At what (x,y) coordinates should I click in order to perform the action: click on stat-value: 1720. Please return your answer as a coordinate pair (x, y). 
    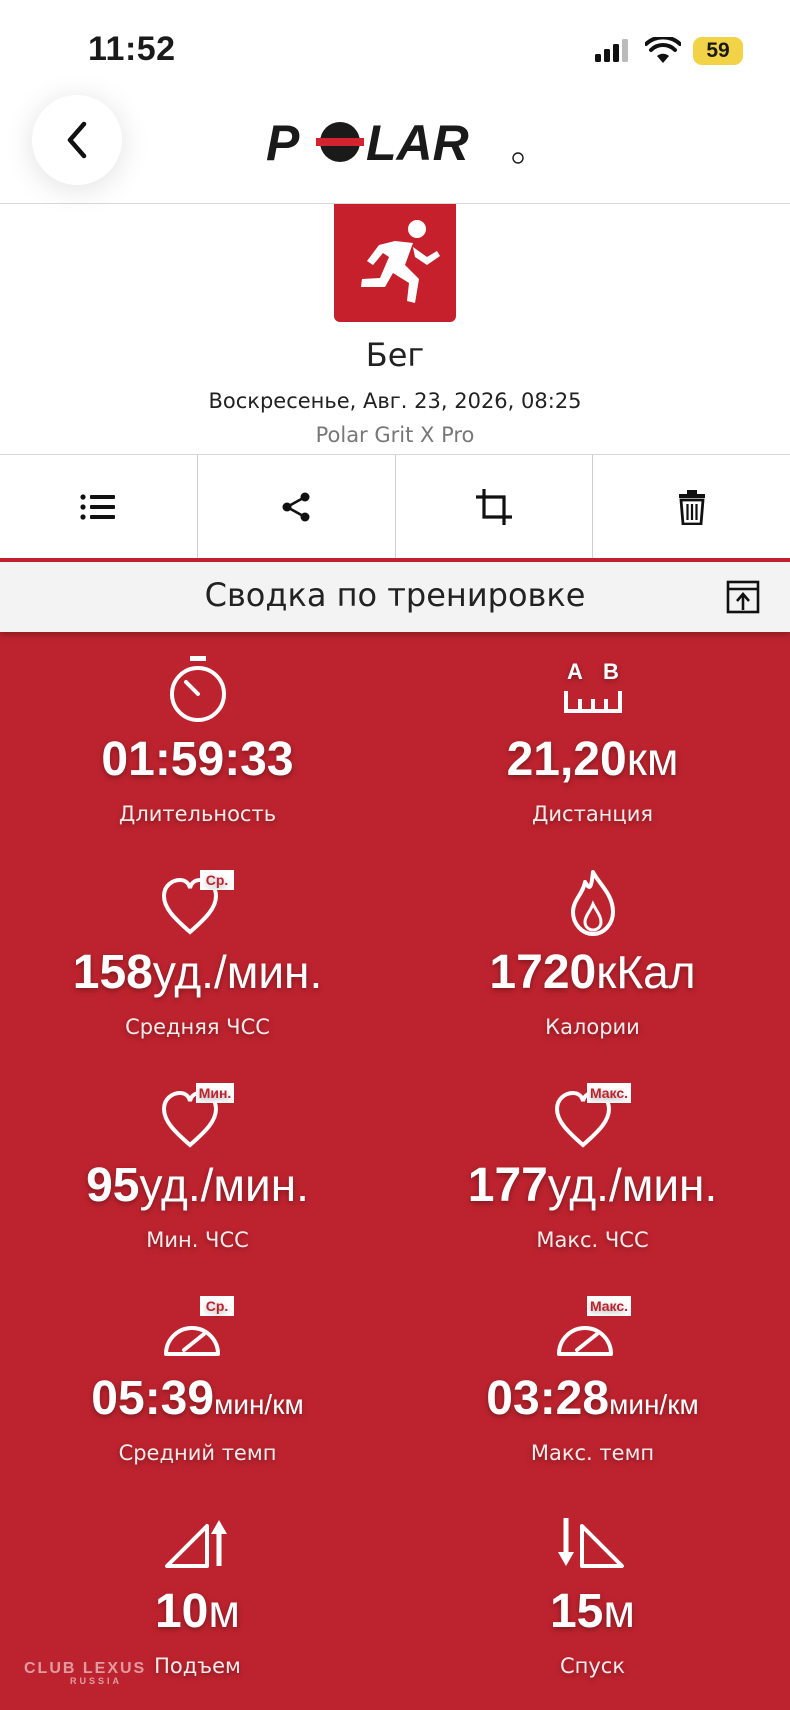
    Looking at the image, I should click on (543, 972).